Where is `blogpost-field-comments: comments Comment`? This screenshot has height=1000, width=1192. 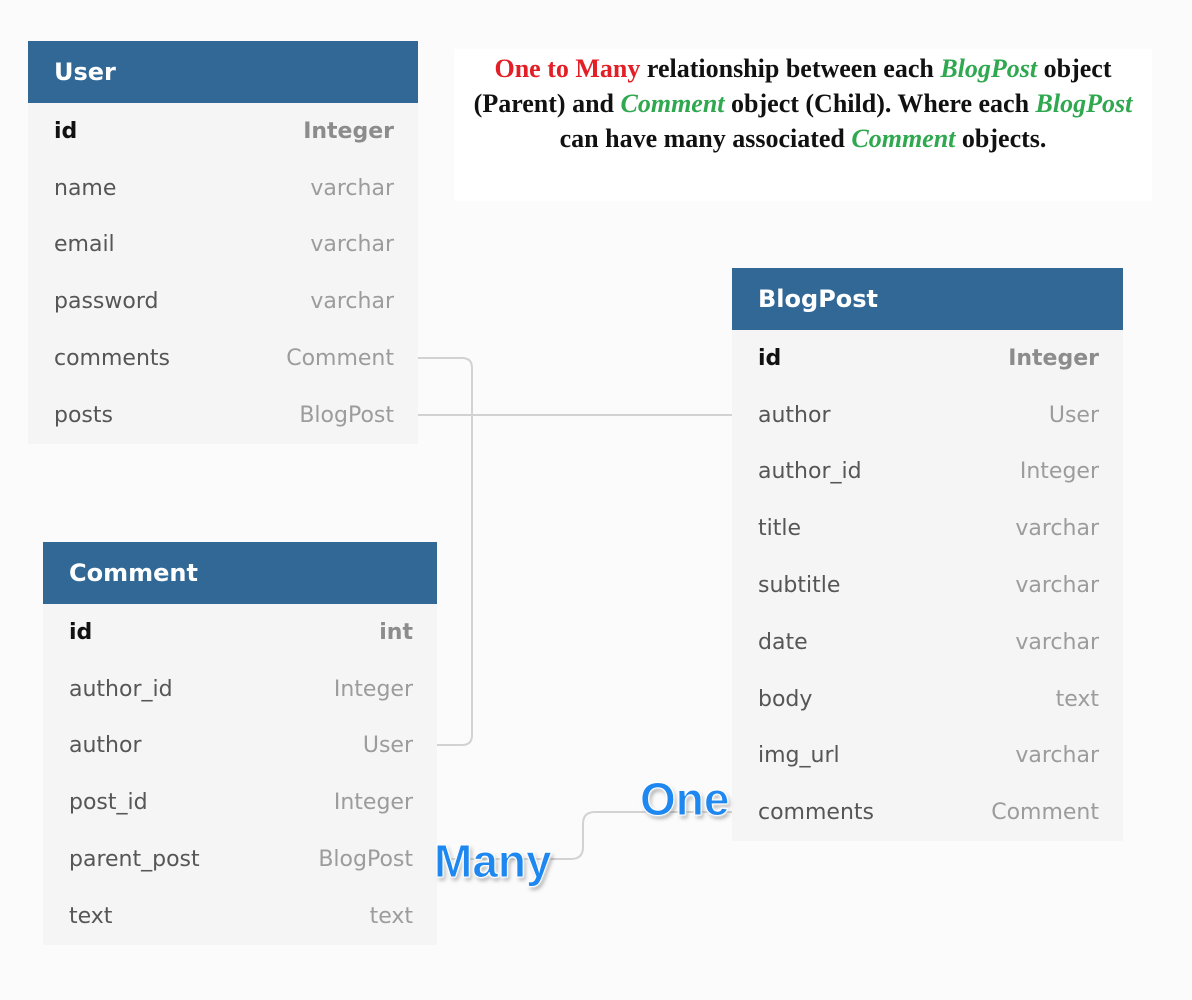 blogpost-field-comments: comments Comment is located at coordinates (927, 812).